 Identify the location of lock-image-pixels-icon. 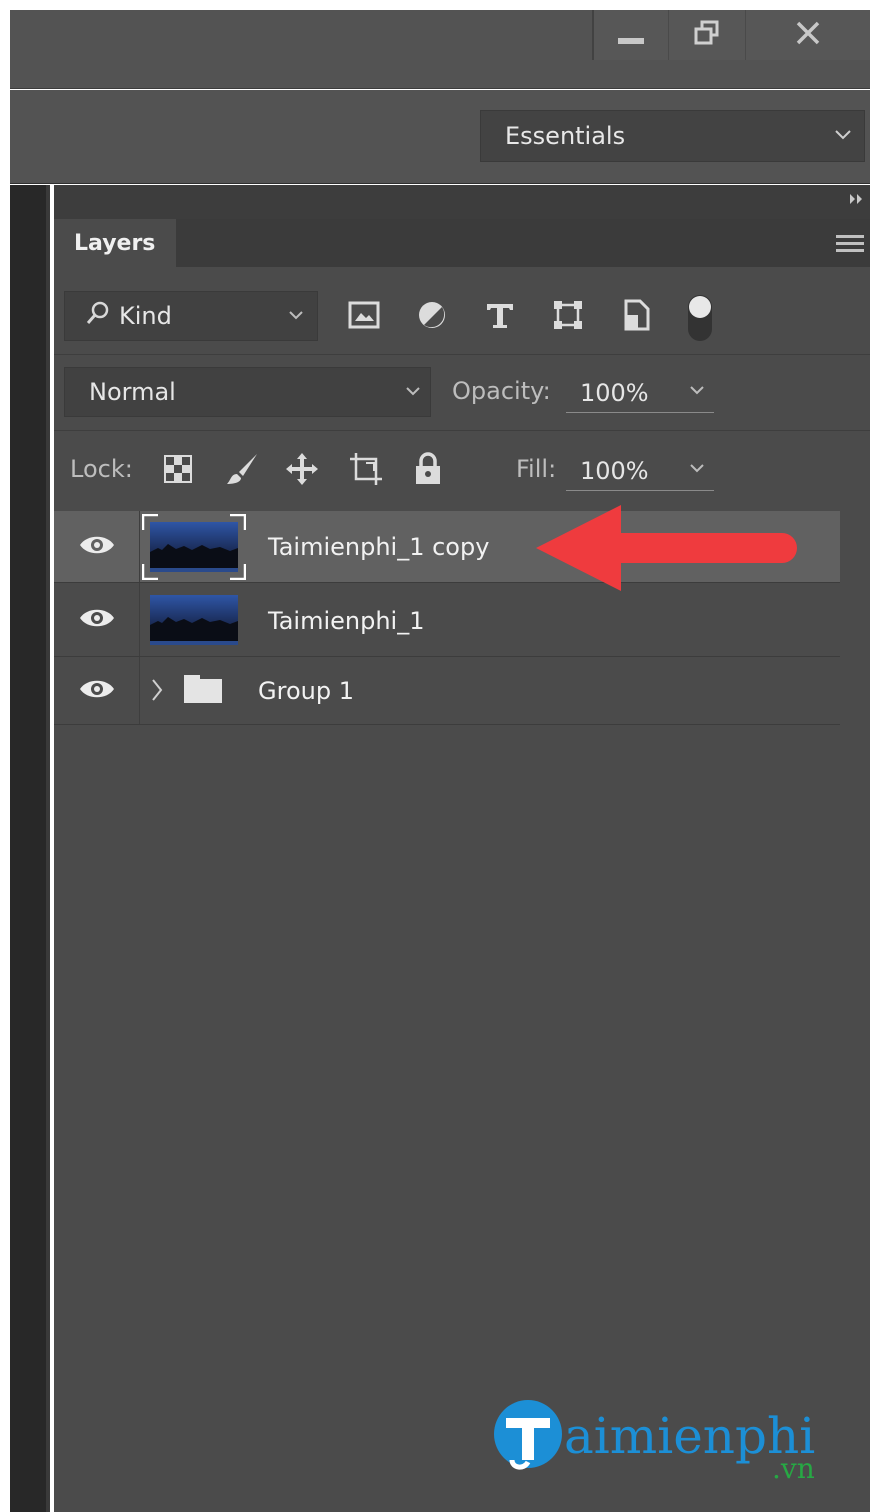
(242, 471).